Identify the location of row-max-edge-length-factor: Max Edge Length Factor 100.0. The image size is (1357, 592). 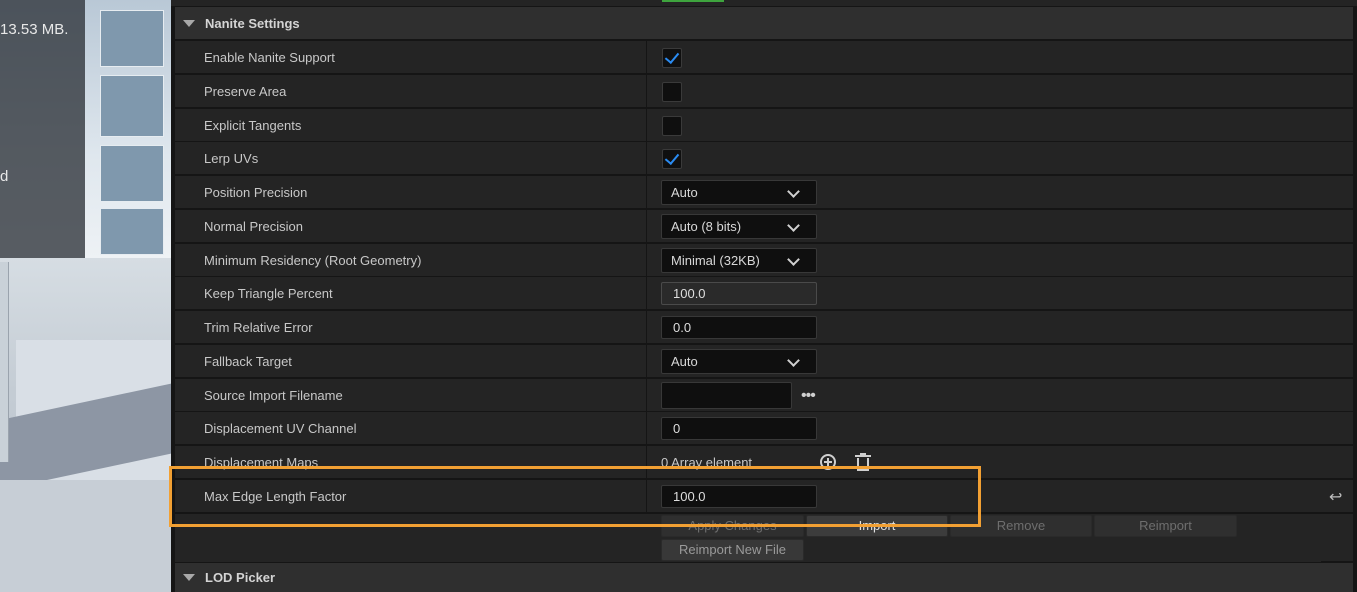
(748, 496).